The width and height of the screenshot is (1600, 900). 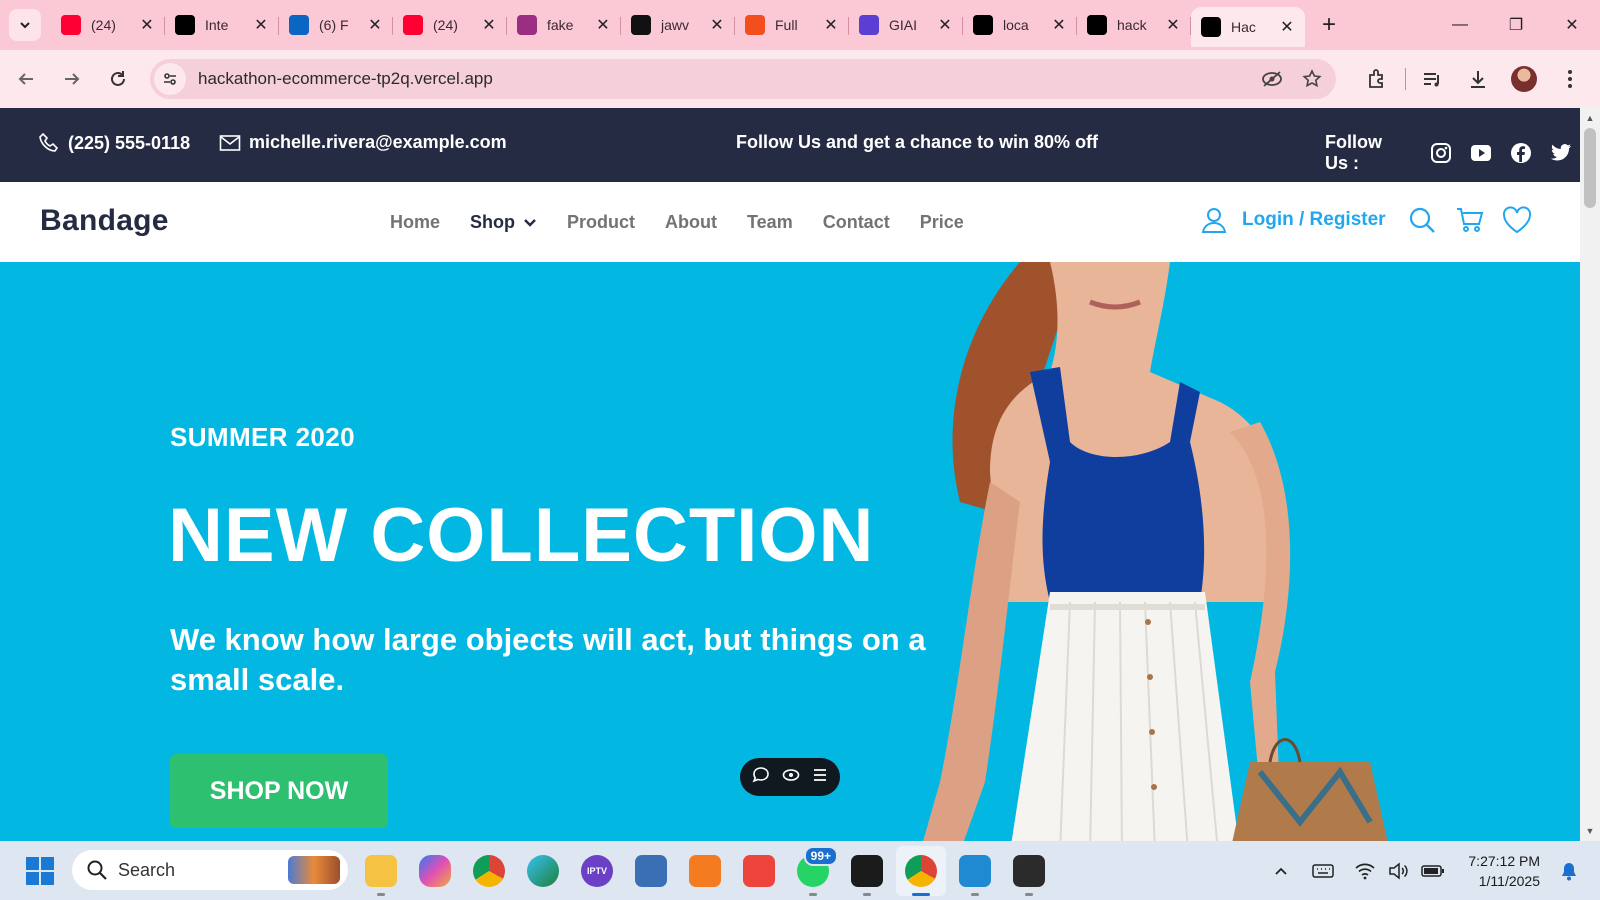 I want to click on vercel-icon, so click(x=1097, y=25).